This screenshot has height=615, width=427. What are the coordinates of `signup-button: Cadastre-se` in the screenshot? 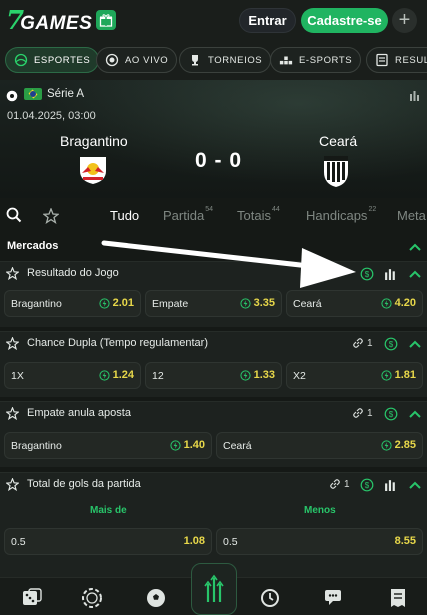 It's located at (344, 20).